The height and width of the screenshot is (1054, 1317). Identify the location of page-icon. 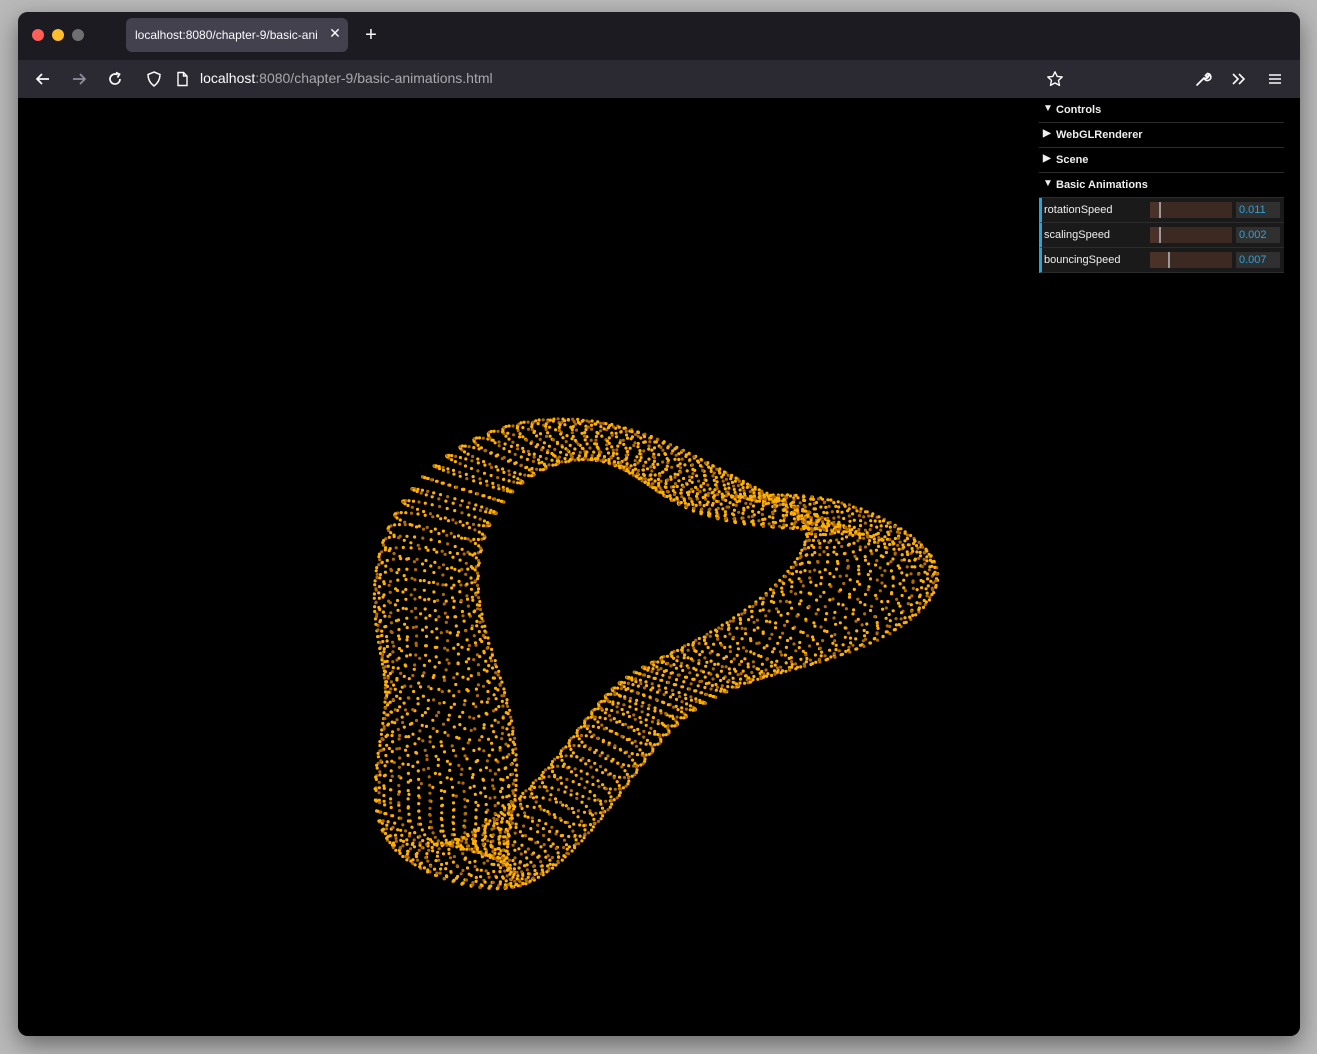
(182, 79).